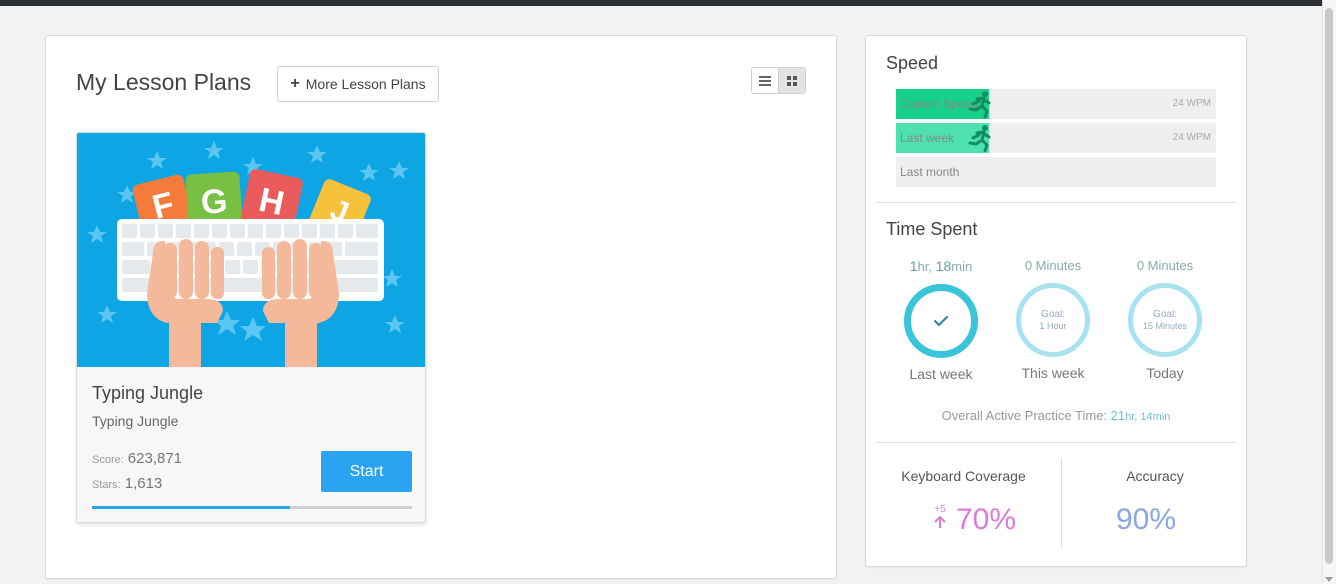 The height and width of the screenshot is (584, 1336). What do you see at coordinates (191, 507) in the screenshot?
I see `lesson-progress-fill` at bounding box center [191, 507].